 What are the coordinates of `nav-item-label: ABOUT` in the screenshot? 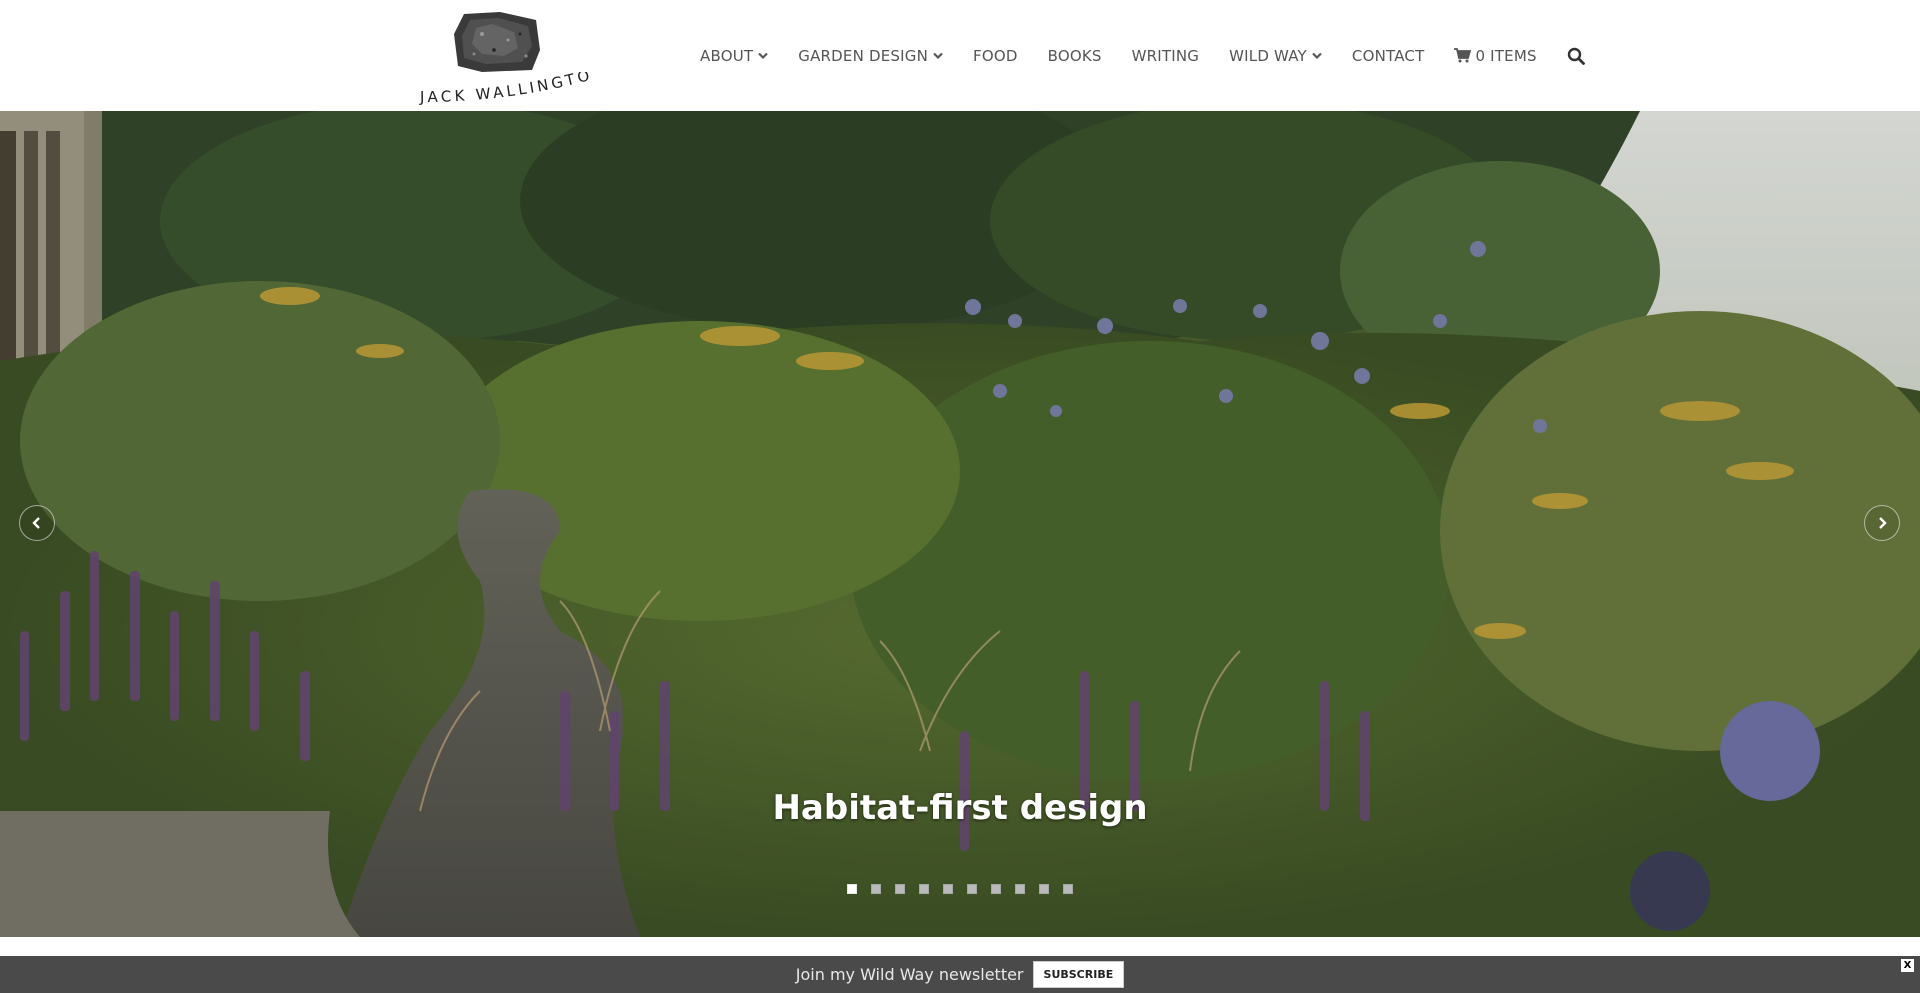 It's located at (727, 55).